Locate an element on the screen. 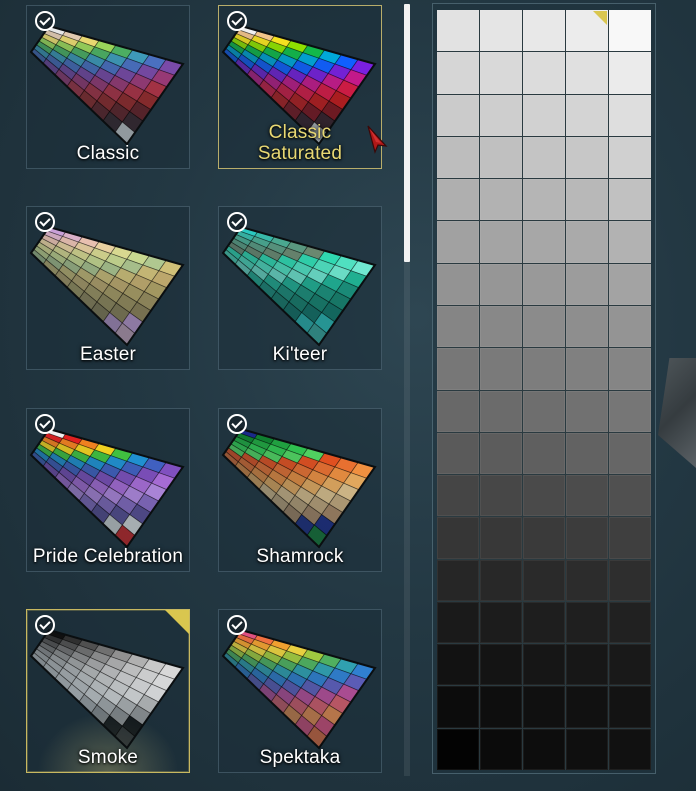 The height and width of the screenshot is (791, 696). palette-card-classic: Classic is located at coordinates (108, 87).